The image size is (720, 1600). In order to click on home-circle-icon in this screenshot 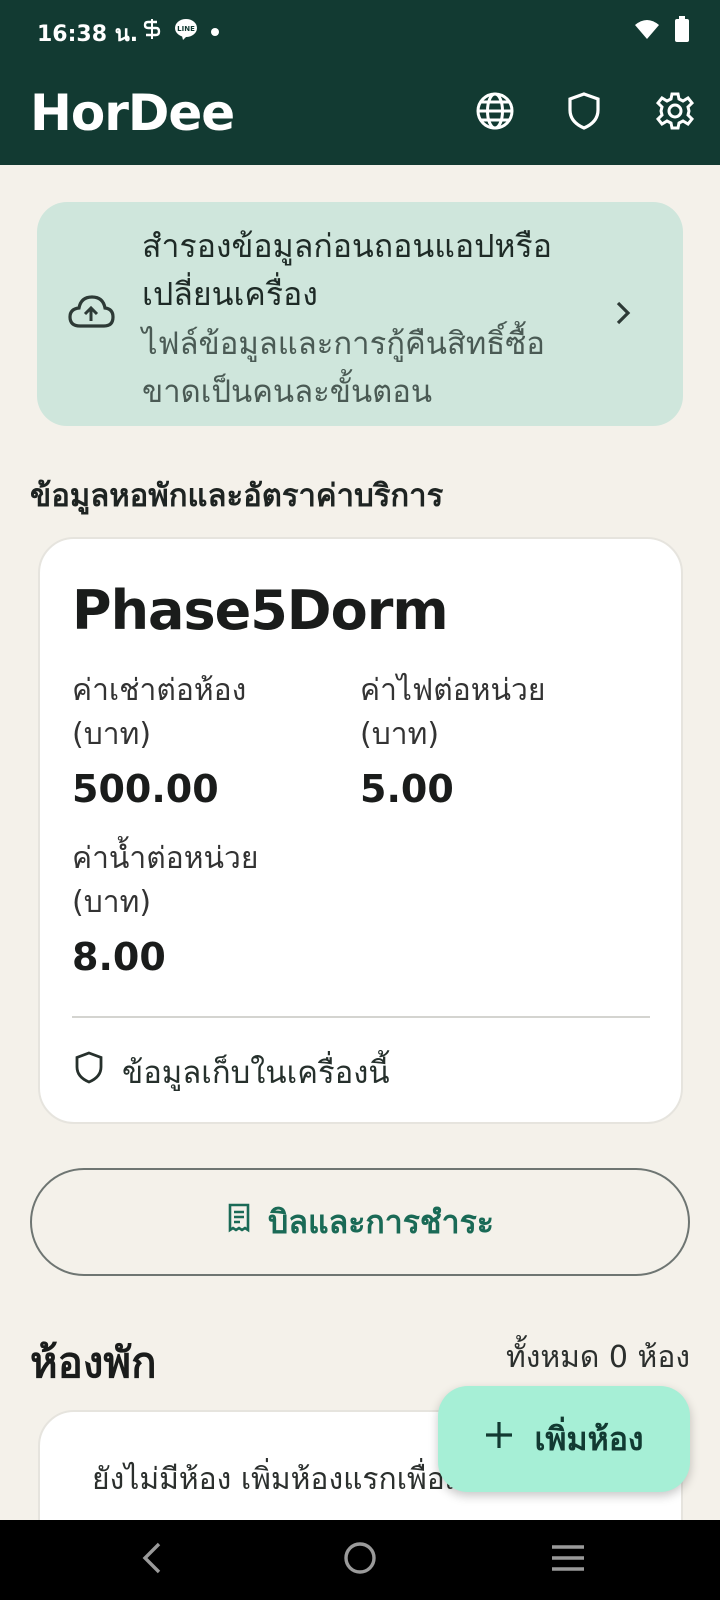, I will do `click(360, 1560)`.